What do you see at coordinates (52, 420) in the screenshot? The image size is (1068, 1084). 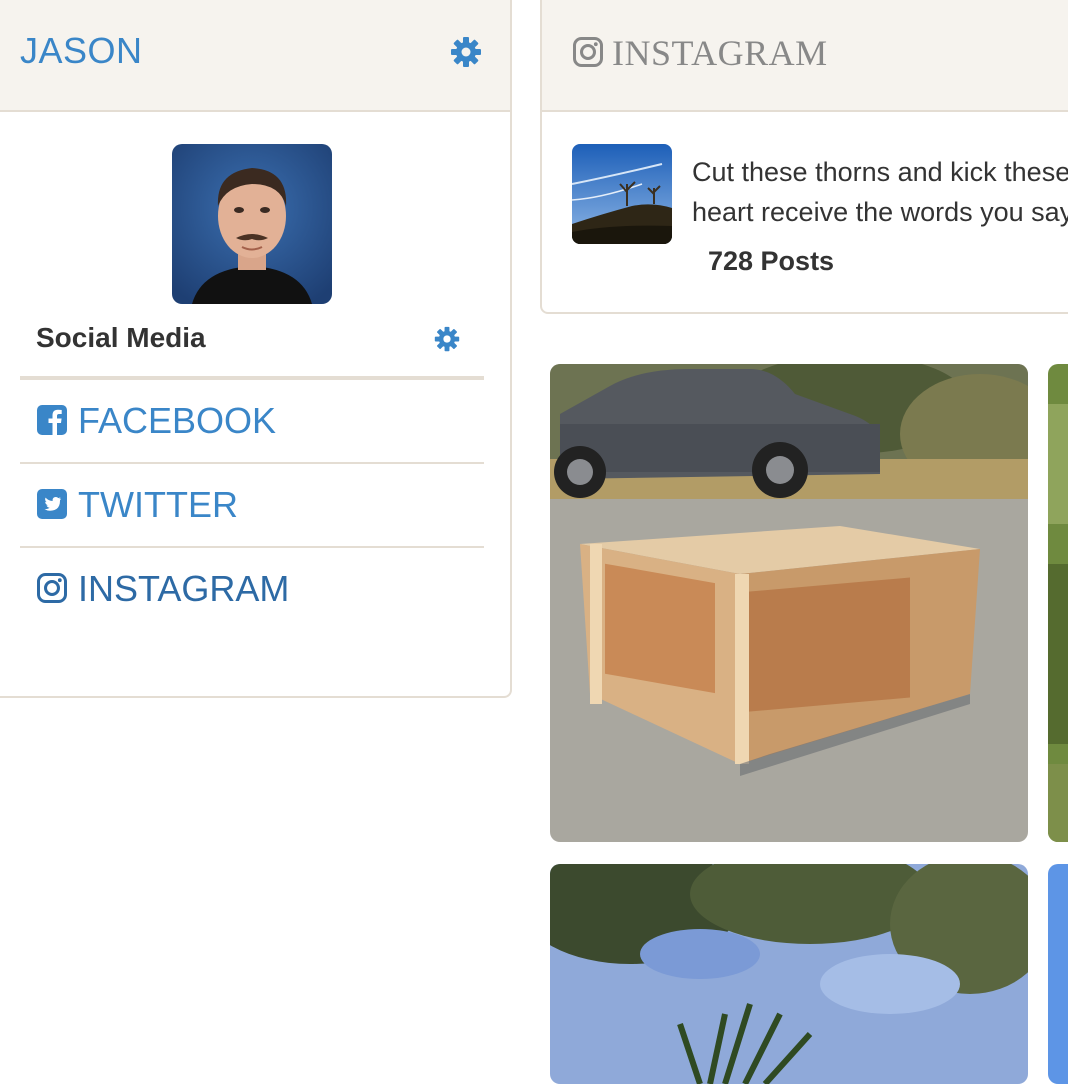 I see `facebook-square-icon` at bounding box center [52, 420].